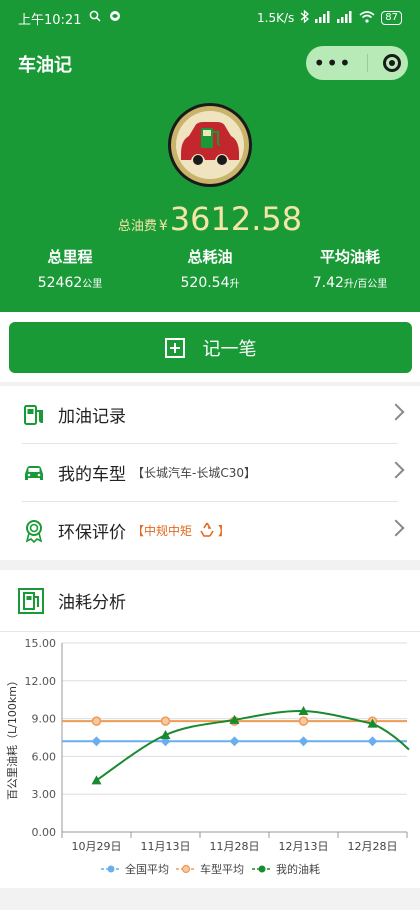 Image resolution: width=420 pixels, height=910 pixels. I want to click on stat-unit: 升/百公里, so click(365, 284).